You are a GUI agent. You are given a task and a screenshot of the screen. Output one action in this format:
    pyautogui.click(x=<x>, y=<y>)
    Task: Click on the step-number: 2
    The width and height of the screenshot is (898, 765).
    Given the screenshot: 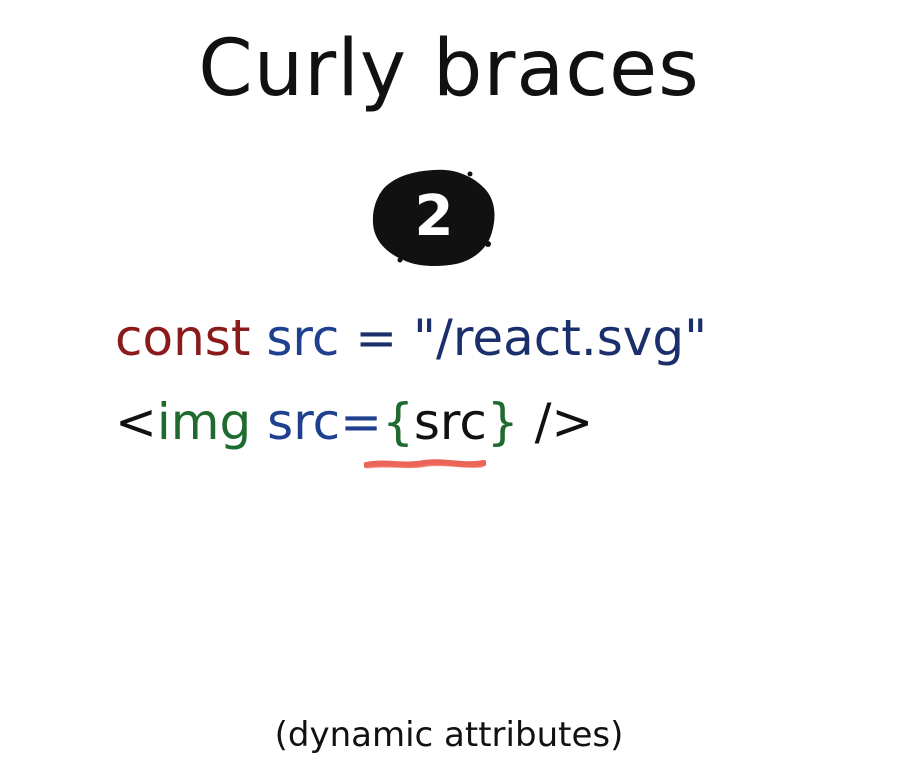 What is the action you would take?
    pyautogui.click(x=434, y=216)
    